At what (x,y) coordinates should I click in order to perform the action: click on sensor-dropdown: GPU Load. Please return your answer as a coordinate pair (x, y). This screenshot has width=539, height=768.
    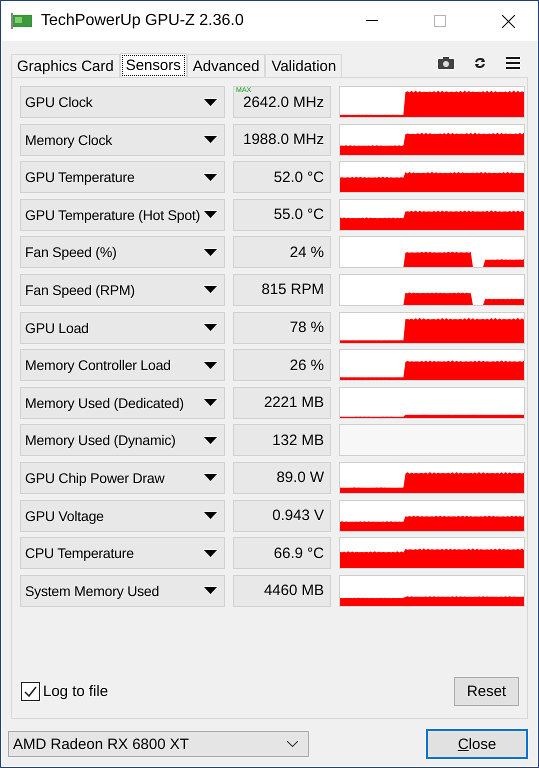
    Looking at the image, I should click on (122, 328).